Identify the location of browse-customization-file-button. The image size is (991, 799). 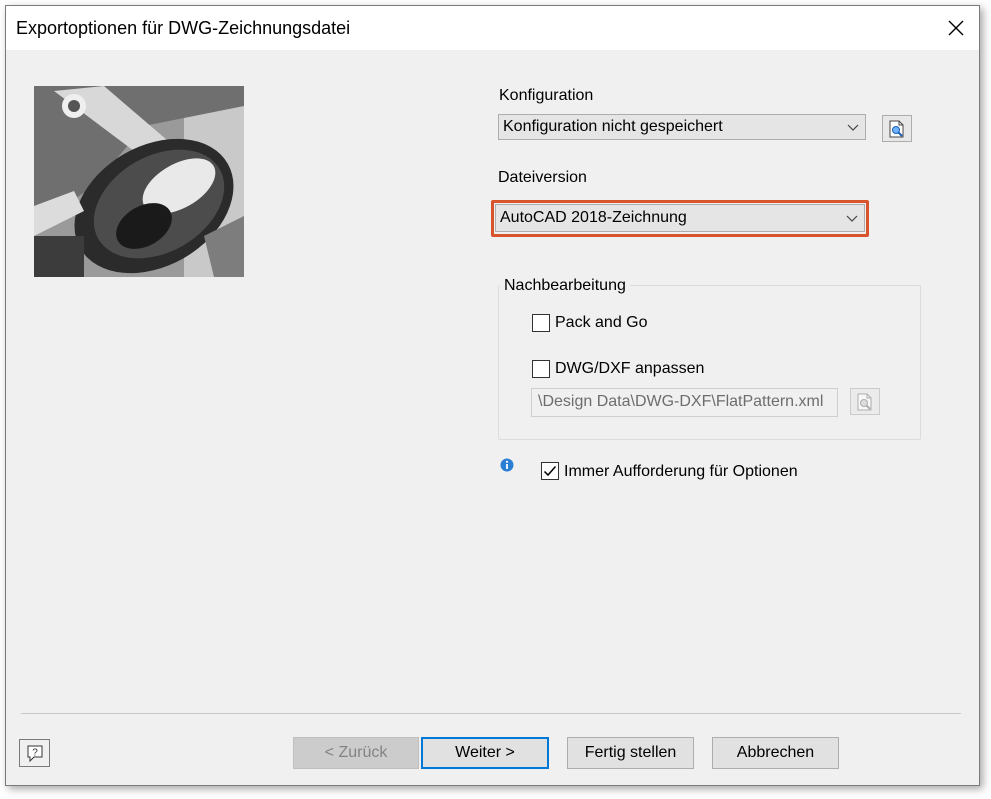
(865, 401).